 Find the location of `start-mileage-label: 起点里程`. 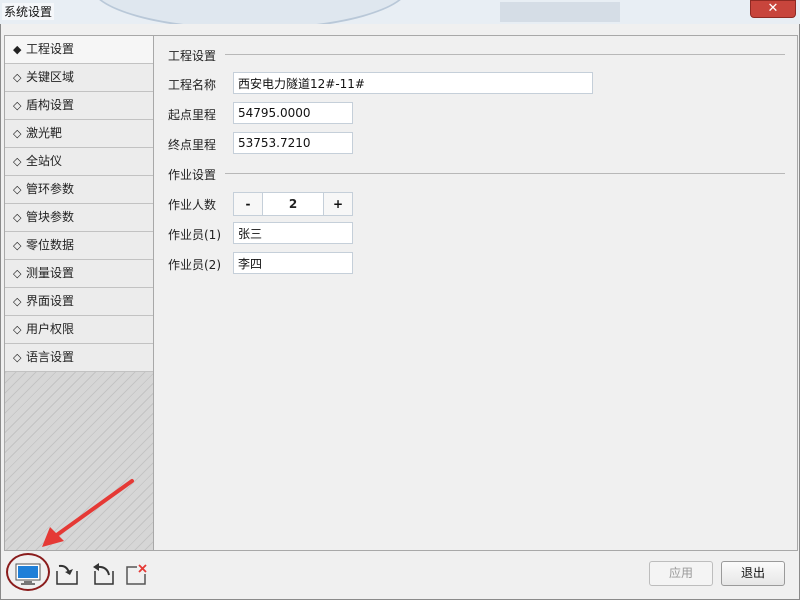

start-mileage-label: 起点里程 is located at coordinates (192, 115).